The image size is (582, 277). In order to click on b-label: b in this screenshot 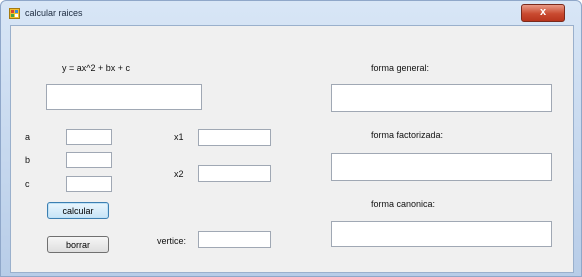, I will do `click(28, 160)`.